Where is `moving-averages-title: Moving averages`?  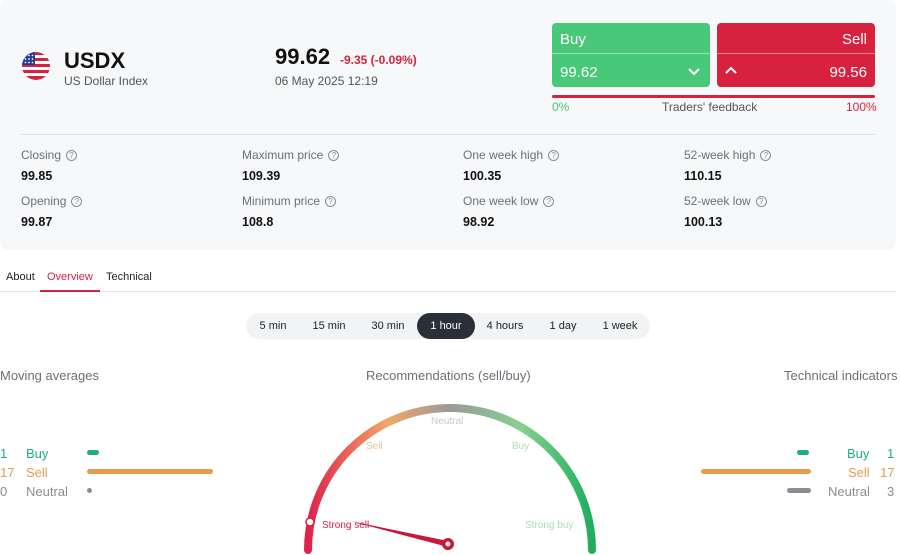 moving-averages-title: Moving averages is located at coordinates (49, 375).